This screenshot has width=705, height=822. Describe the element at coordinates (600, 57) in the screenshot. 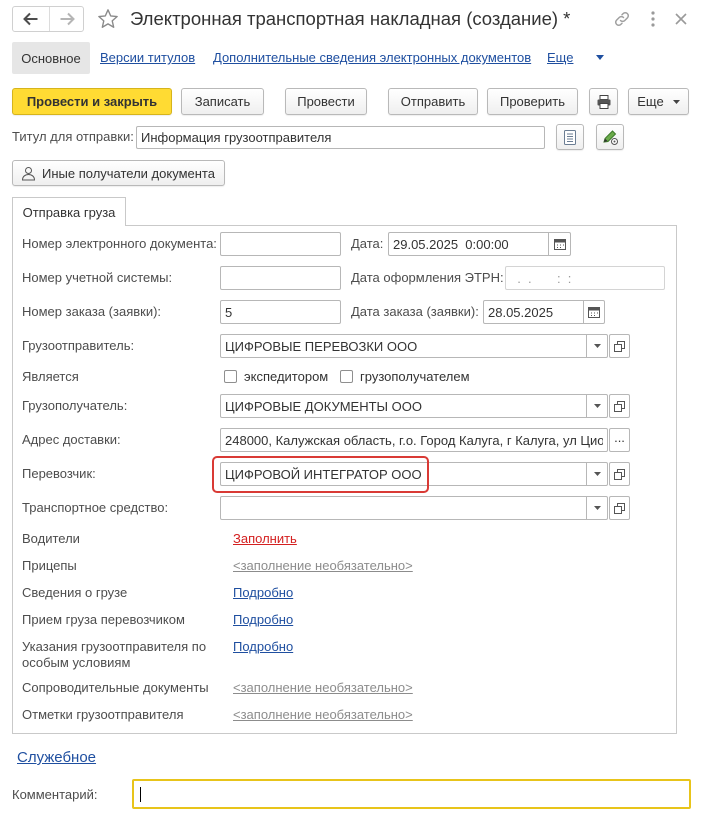

I see `tabs-more-arrow` at that location.